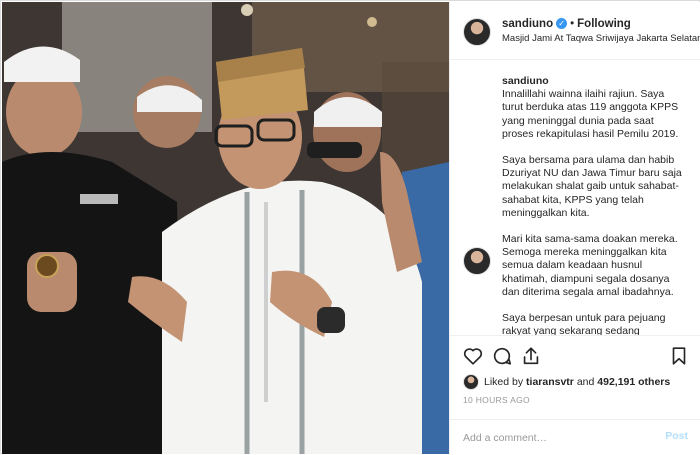  I want to click on following-button: Following, so click(604, 24).